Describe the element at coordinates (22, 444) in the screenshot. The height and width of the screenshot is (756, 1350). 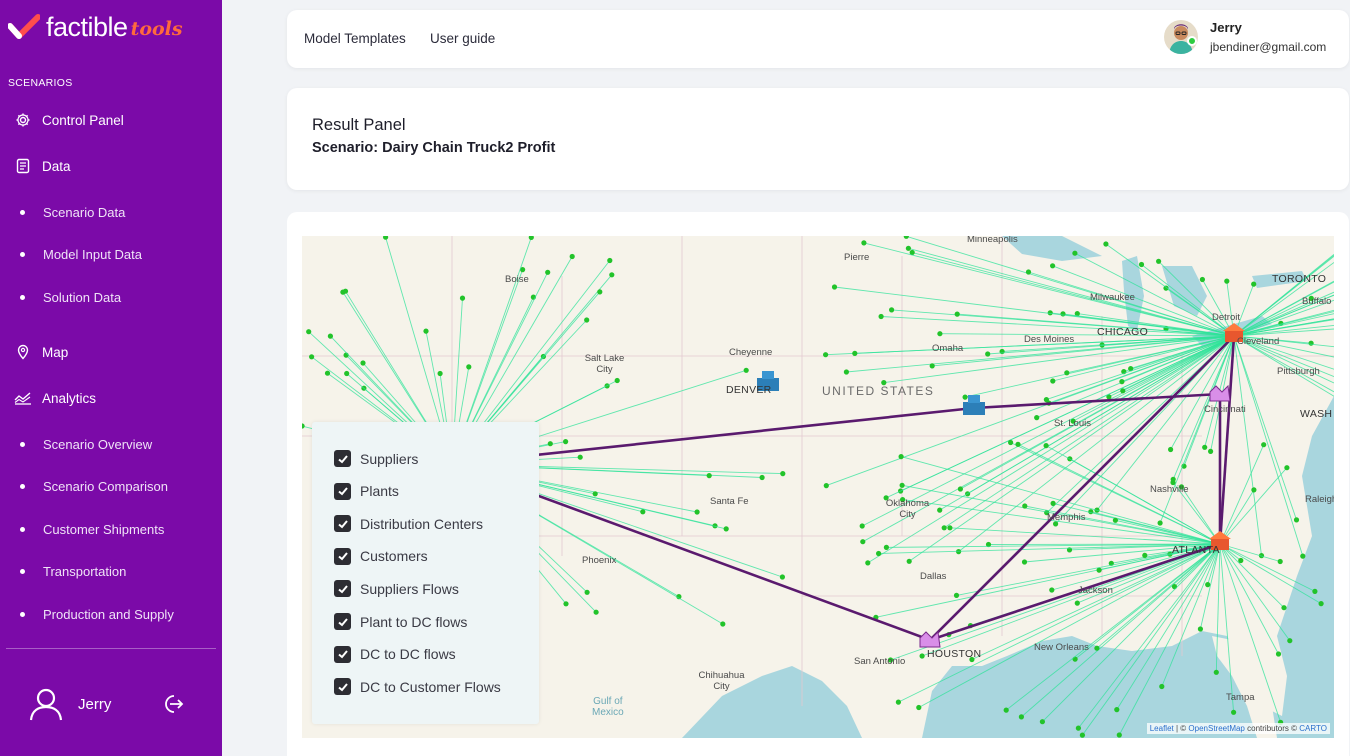
I see `bullet-icon` at that location.